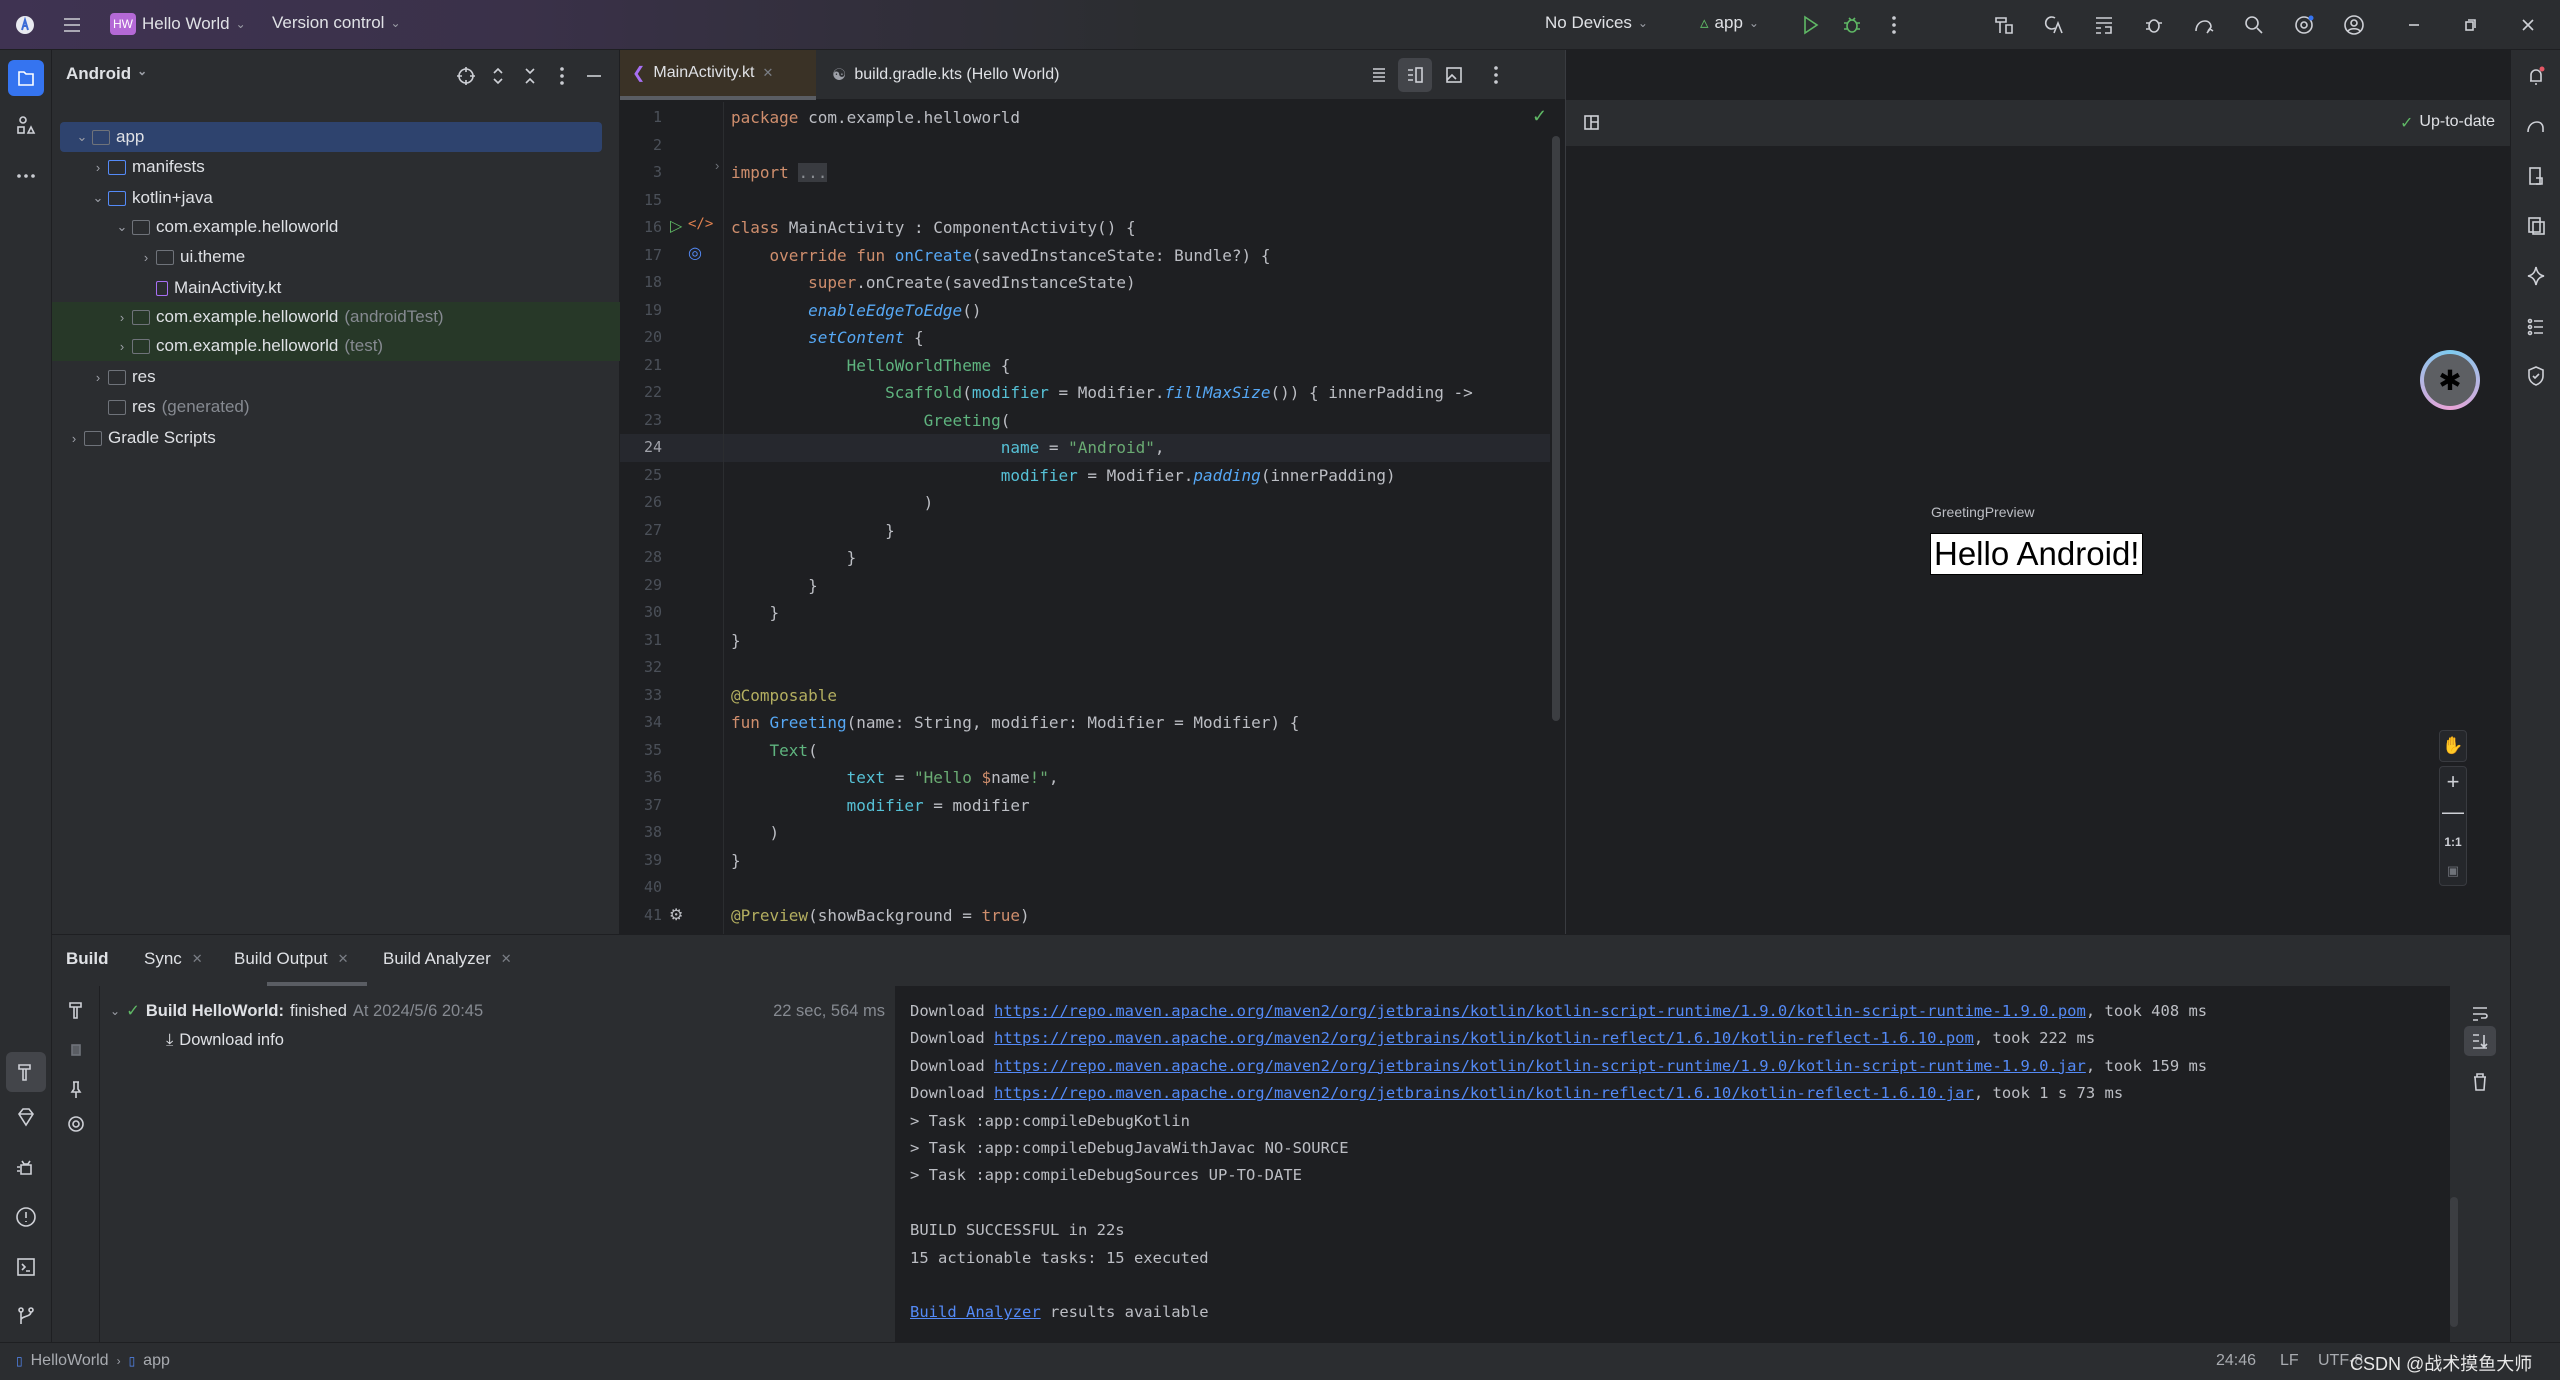 The height and width of the screenshot is (1380, 2560). I want to click on collapse-all-icon, so click(530, 76).